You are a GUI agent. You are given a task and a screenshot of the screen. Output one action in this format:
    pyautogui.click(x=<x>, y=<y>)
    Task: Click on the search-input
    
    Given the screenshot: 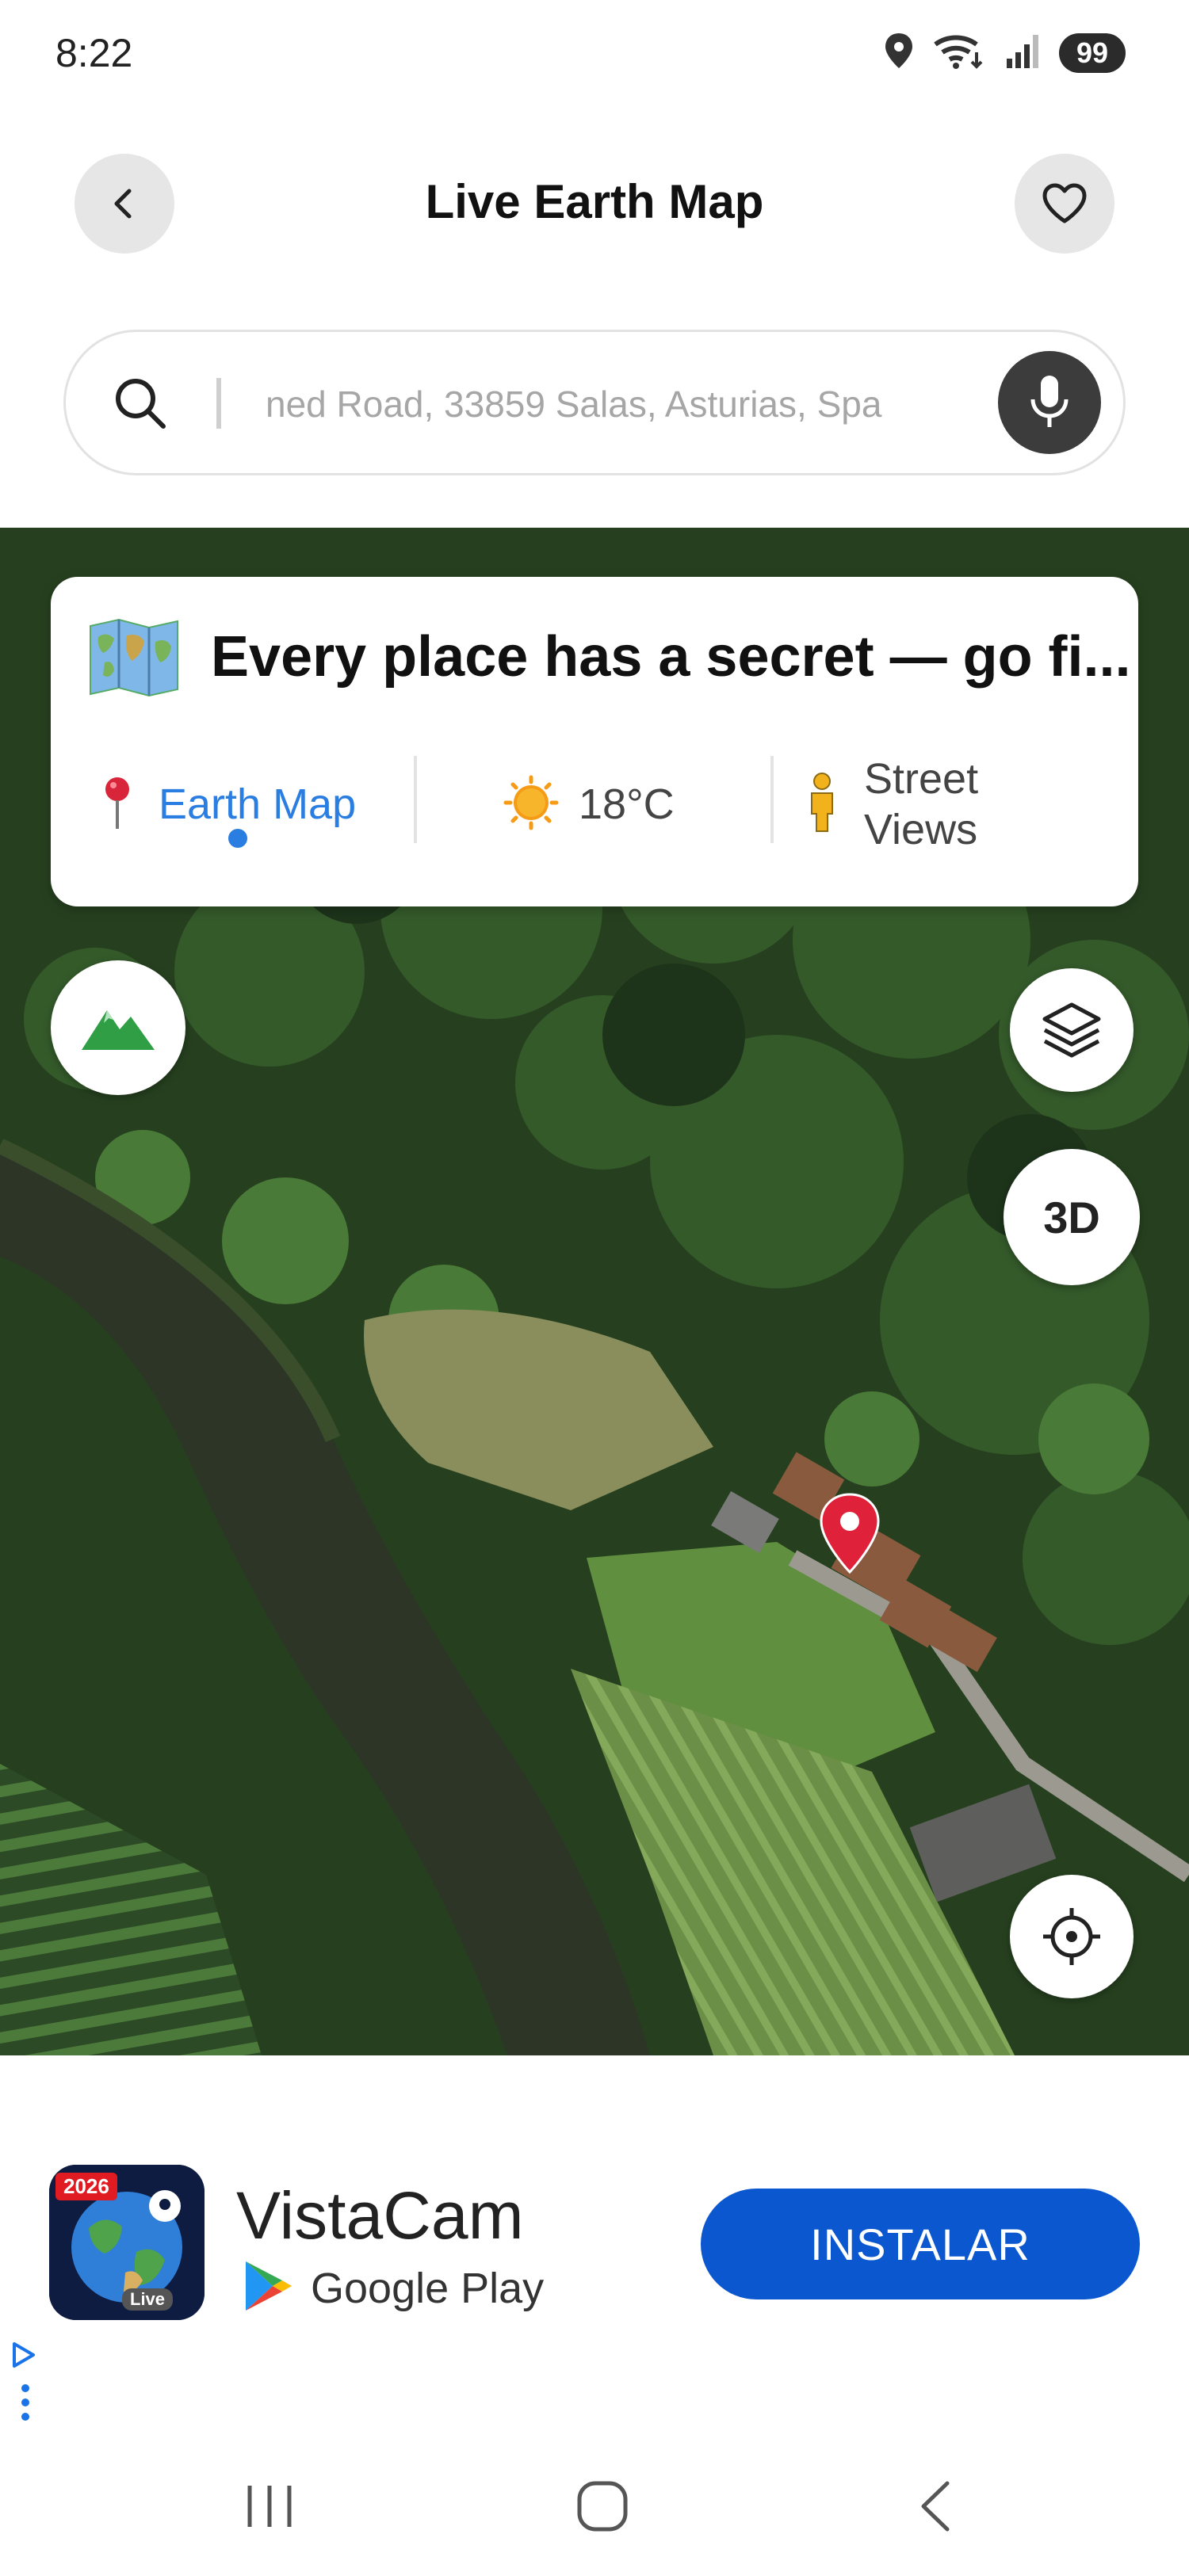 What is the action you would take?
    pyautogui.click(x=646, y=404)
    